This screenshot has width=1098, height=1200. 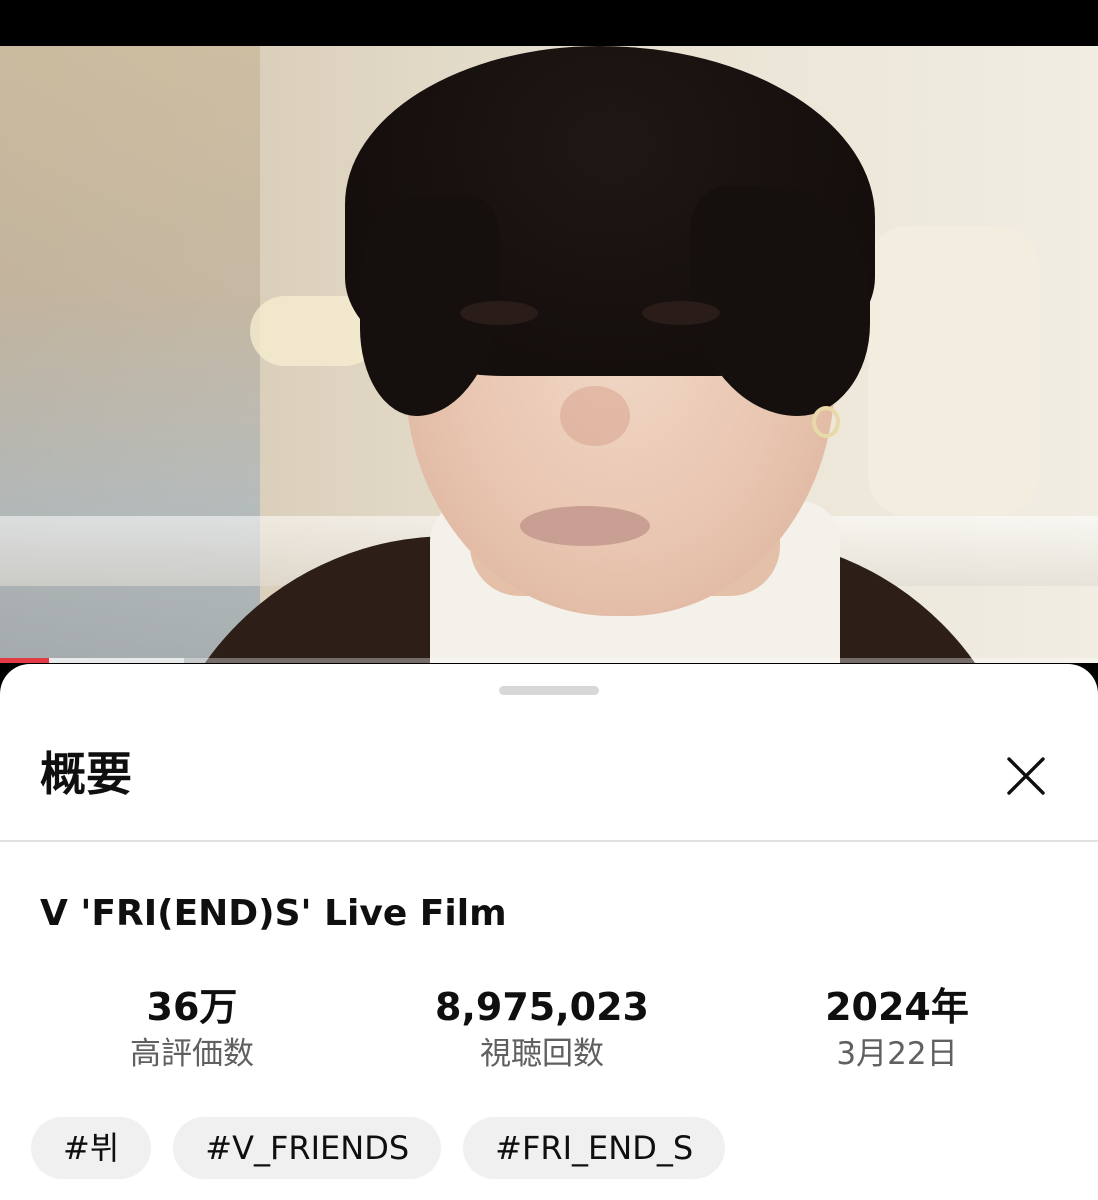 What do you see at coordinates (549, 23) in the screenshot?
I see `status-bar-area` at bounding box center [549, 23].